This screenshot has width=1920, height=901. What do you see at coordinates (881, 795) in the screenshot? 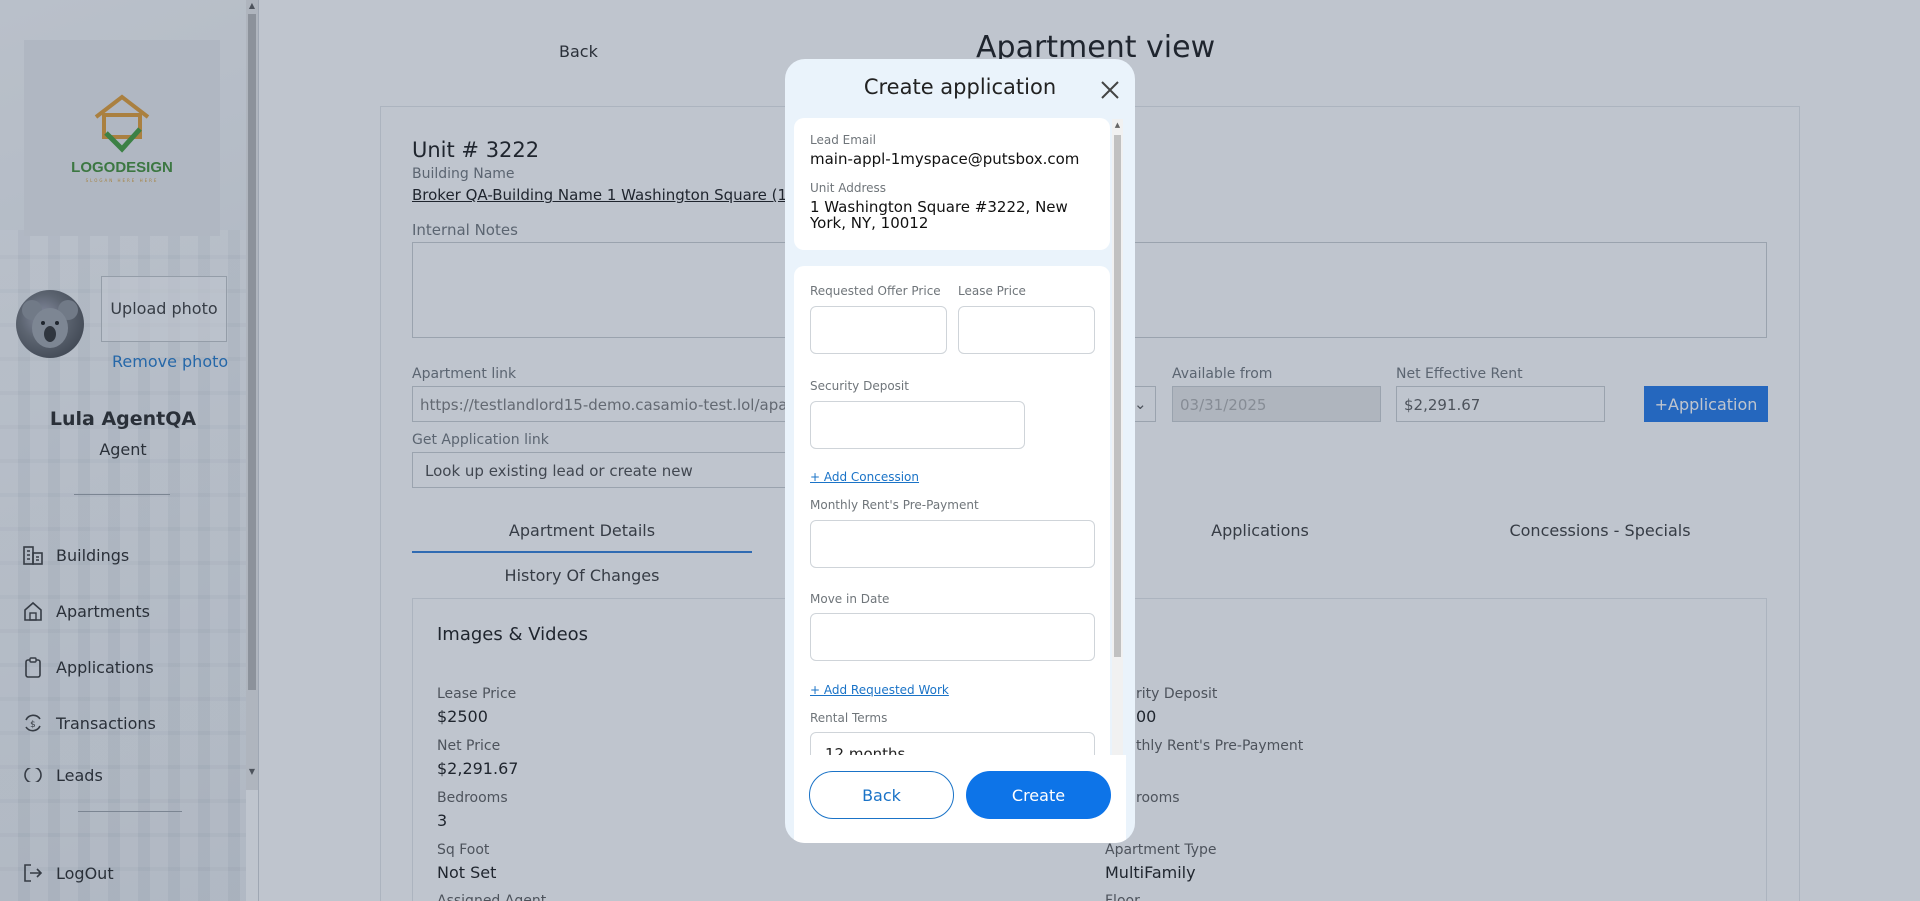
I see `back-button: Back` at bounding box center [881, 795].